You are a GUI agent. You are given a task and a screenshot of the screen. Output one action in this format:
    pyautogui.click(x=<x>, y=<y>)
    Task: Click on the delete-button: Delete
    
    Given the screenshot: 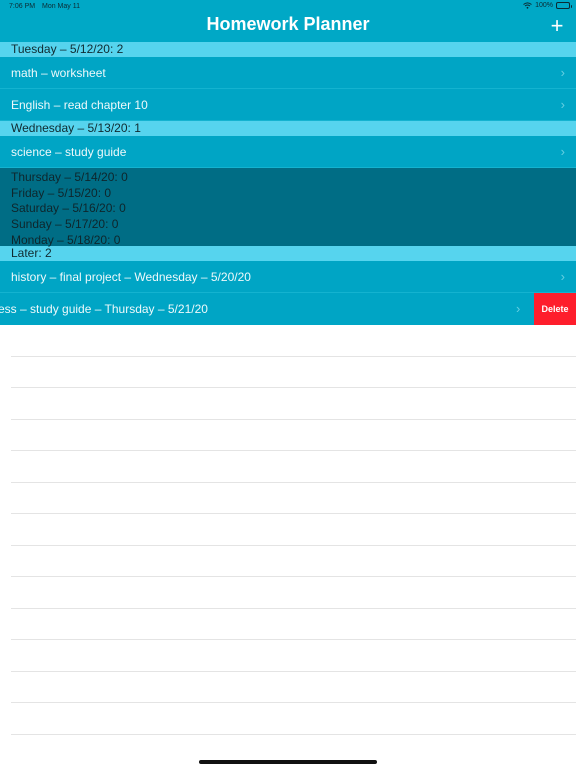 What is the action you would take?
    pyautogui.click(x=555, y=309)
    